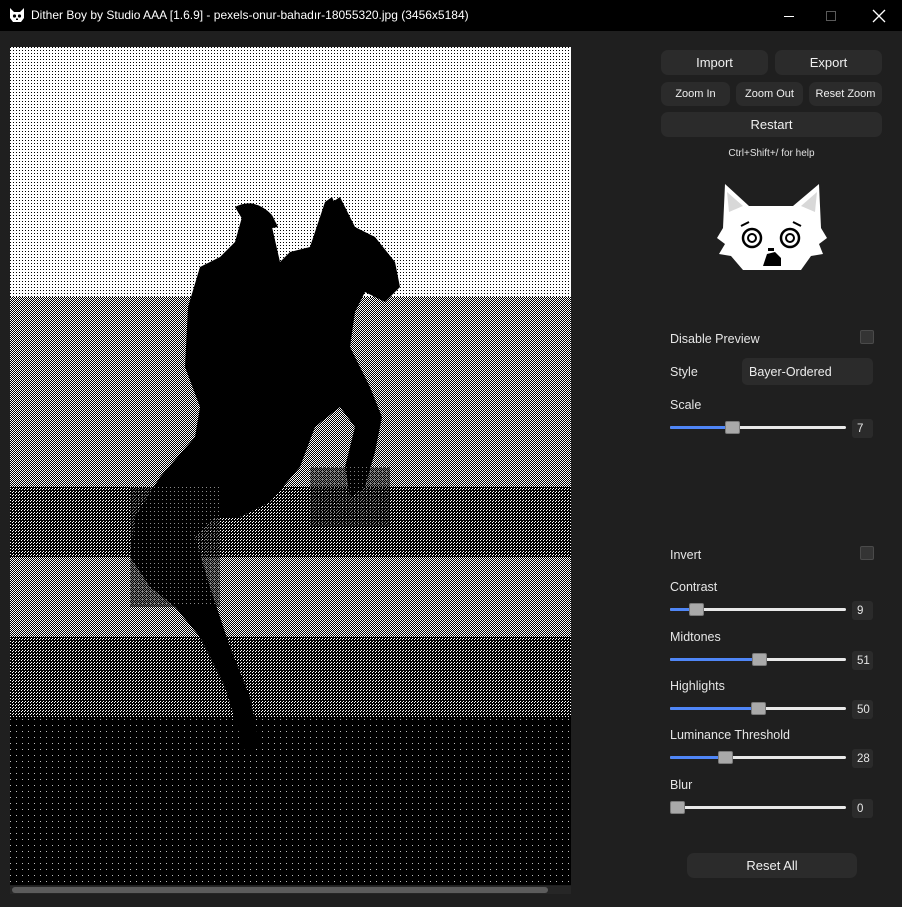  What do you see at coordinates (695, 637) in the screenshot?
I see `midtones-label: Midtones` at bounding box center [695, 637].